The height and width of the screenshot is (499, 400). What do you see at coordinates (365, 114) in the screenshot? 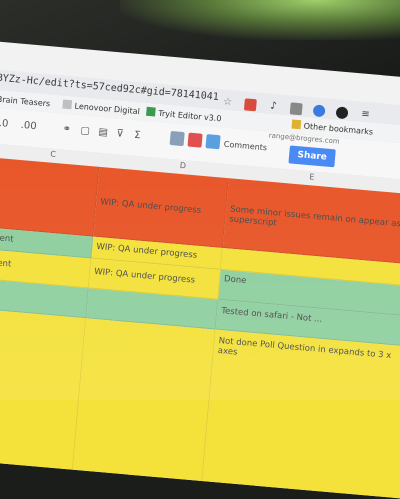
I see `menu-icon: ≡` at bounding box center [365, 114].